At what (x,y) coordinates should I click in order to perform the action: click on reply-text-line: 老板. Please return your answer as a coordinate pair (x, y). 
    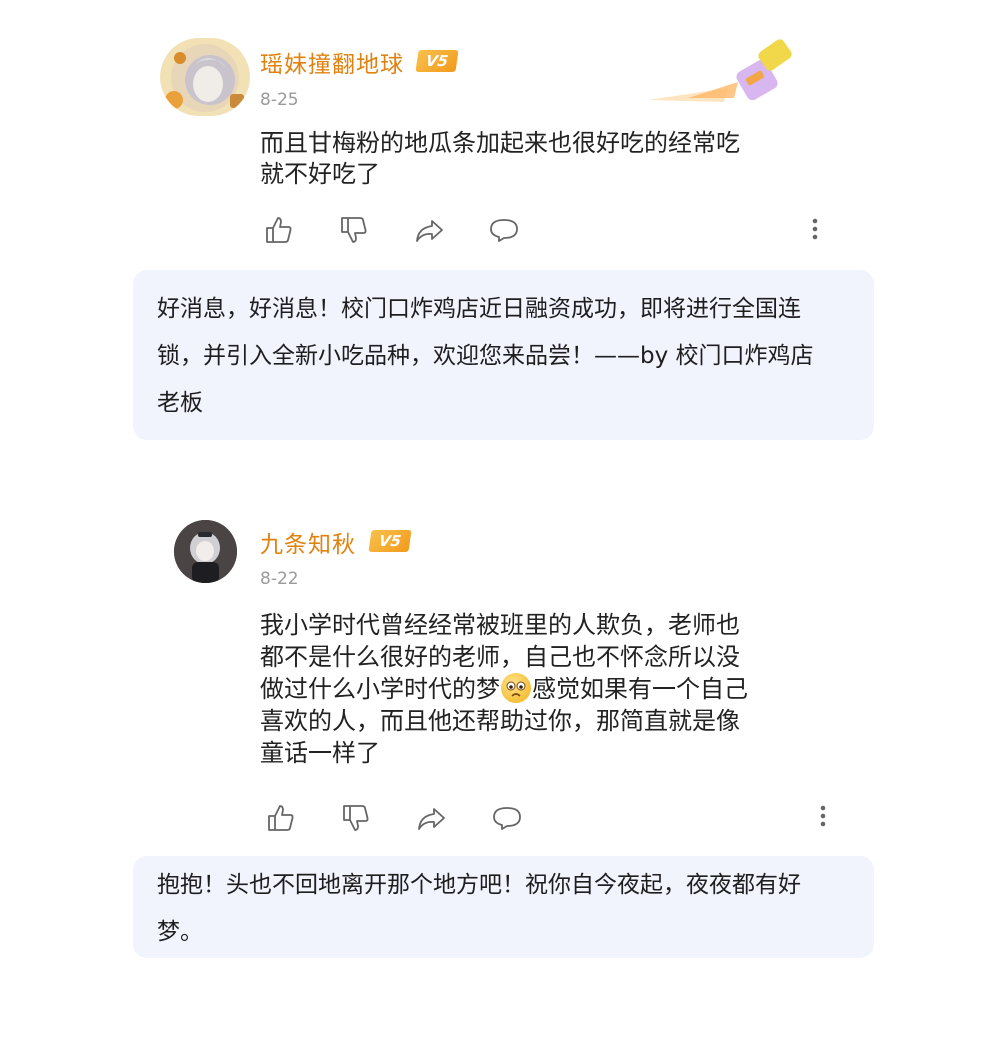
    Looking at the image, I should click on (180, 403).